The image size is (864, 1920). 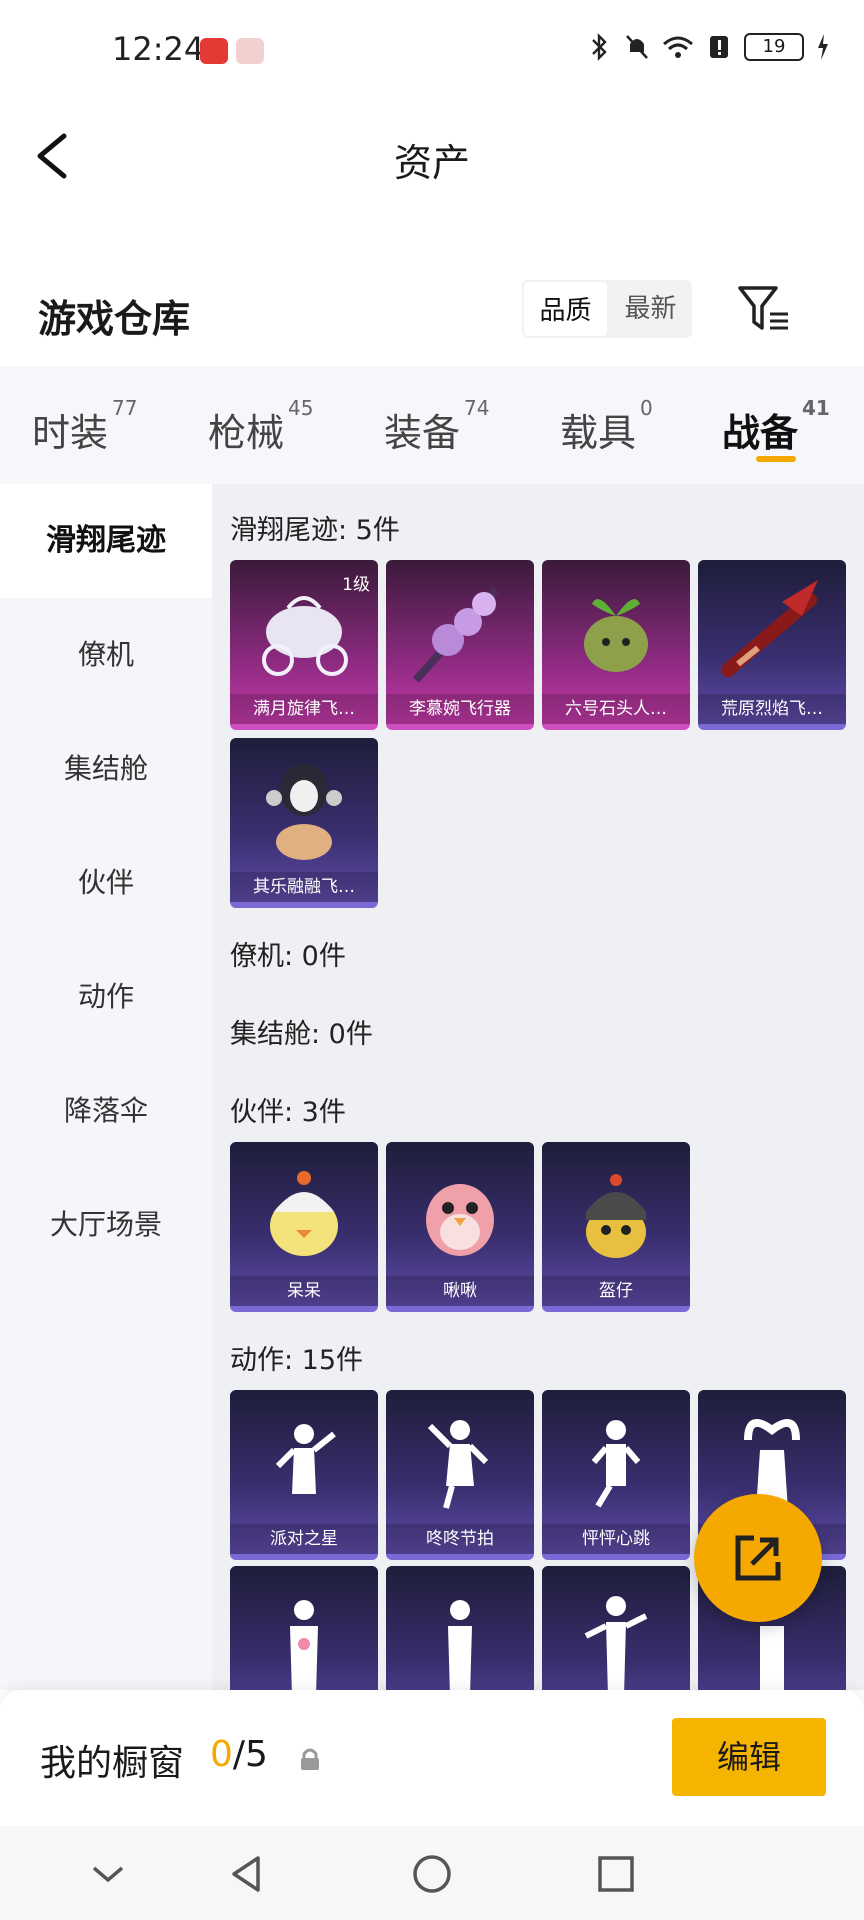 What do you see at coordinates (456, 635) in the screenshot?
I see `flower-glider-icon` at bounding box center [456, 635].